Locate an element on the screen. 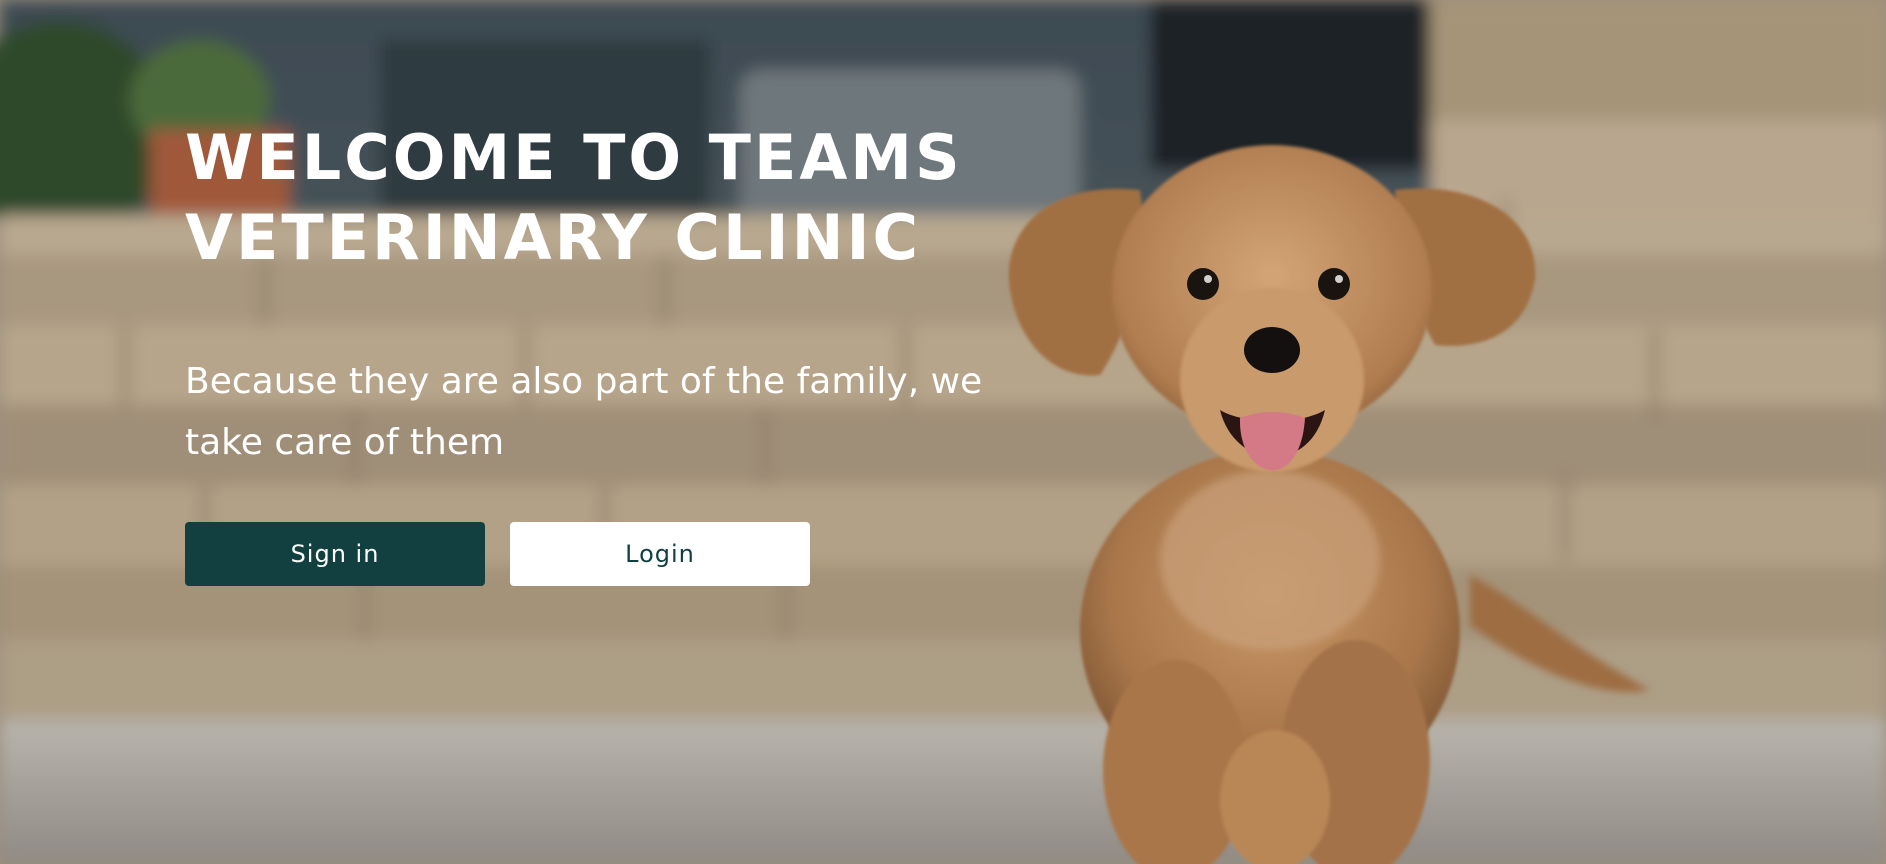 The height and width of the screenshot is (864, 1886). hero-buttons: Sign in Login is located at coordinates (497, 554).